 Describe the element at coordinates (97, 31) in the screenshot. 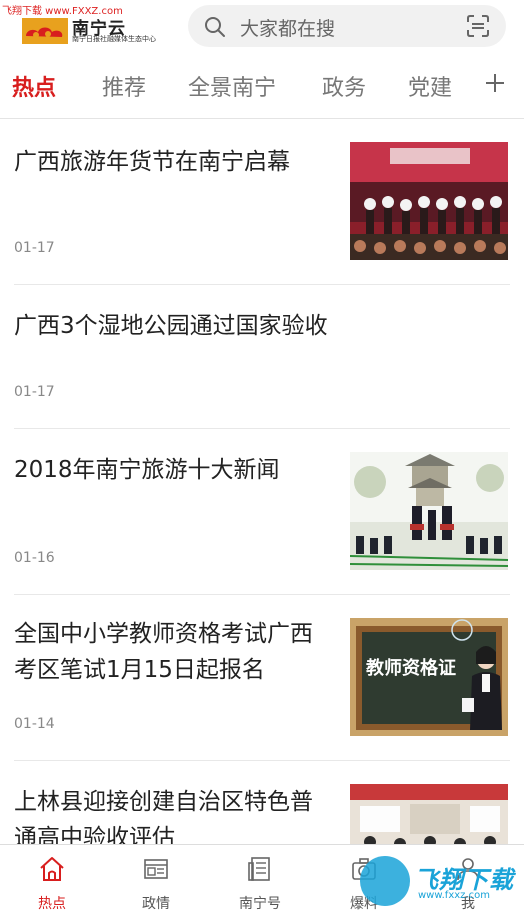

I see `app-logo: 南宁云 南宁日报社融媒体生态中心` at that location.